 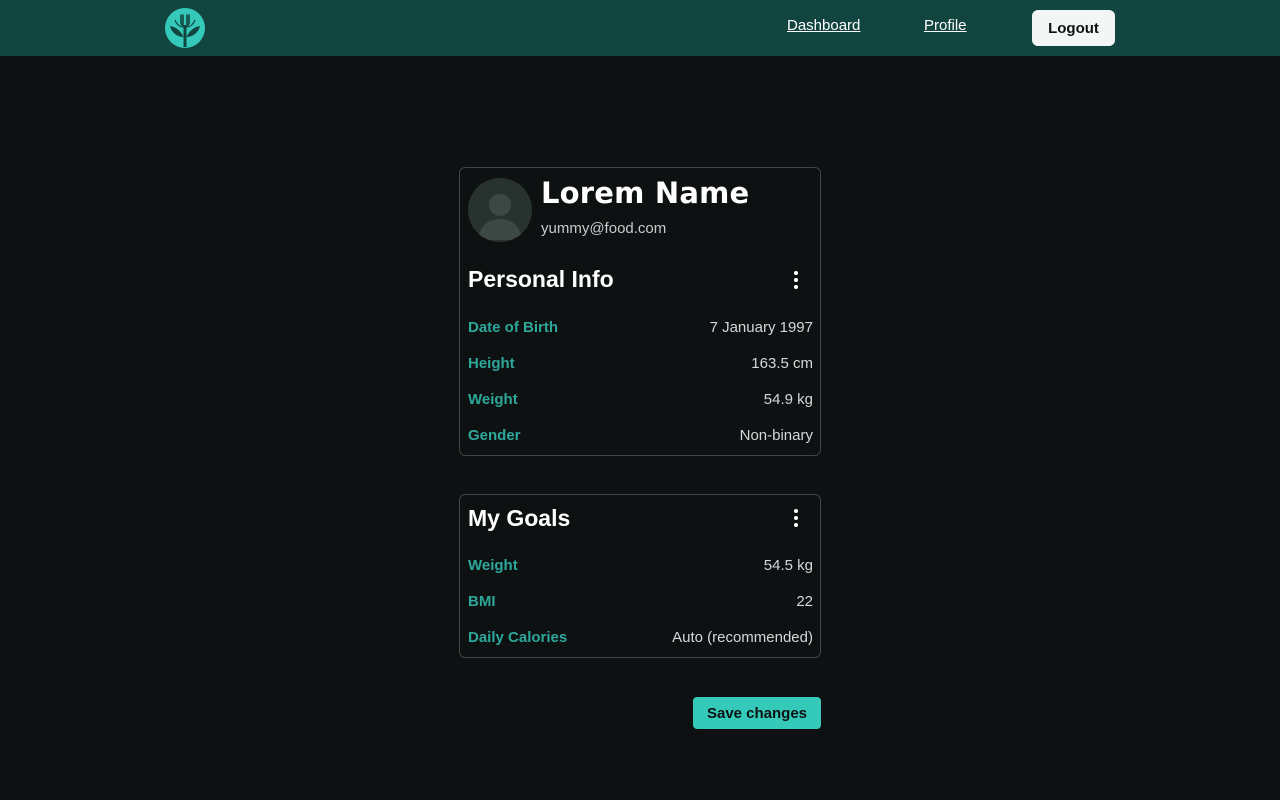 What do you see at coordinates (945, 25) in the screenshot?
I see `nav-link-profile: Profile` at bounding box center [945, 25].